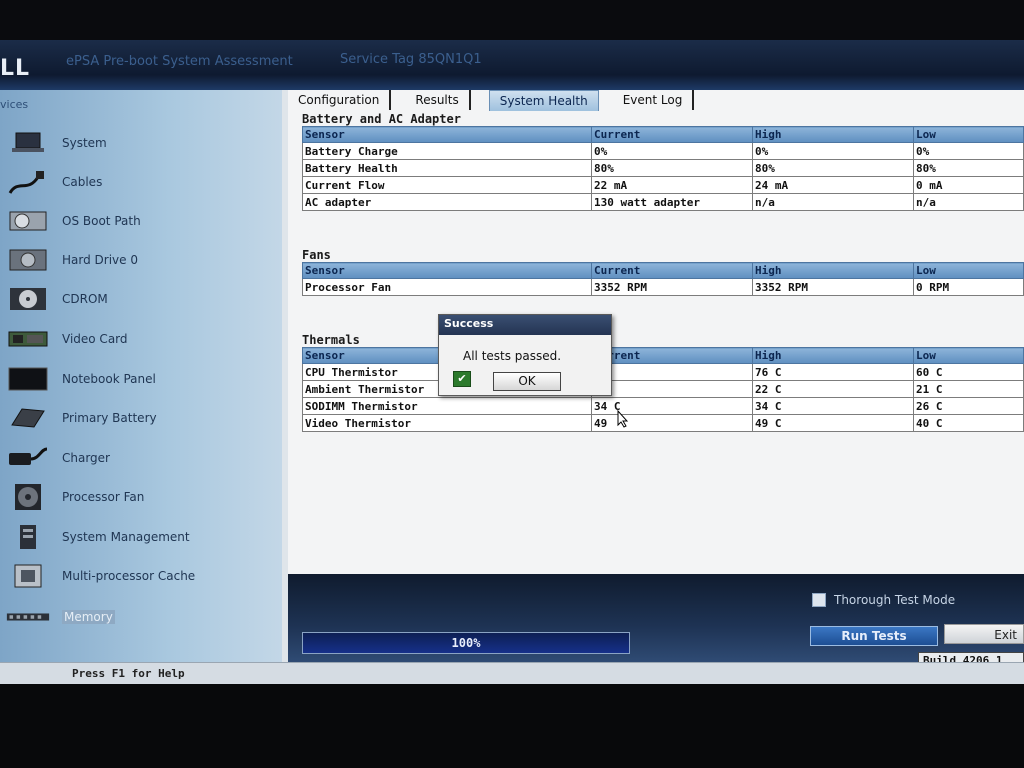 Image resolution: width=1024 pixels, height=768 pixels. I want to click on sidebar-item-label: OS Boot Path, so click(101, 221).